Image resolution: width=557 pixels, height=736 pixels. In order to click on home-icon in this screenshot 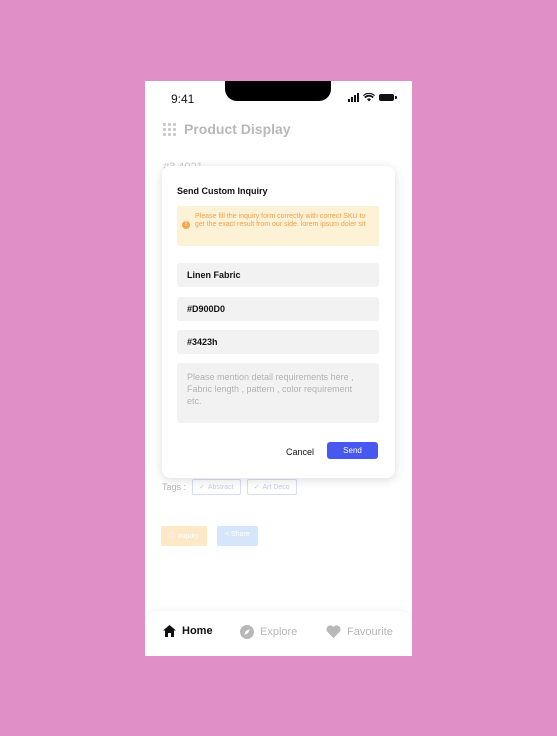, I will do `click(169, 631)`.